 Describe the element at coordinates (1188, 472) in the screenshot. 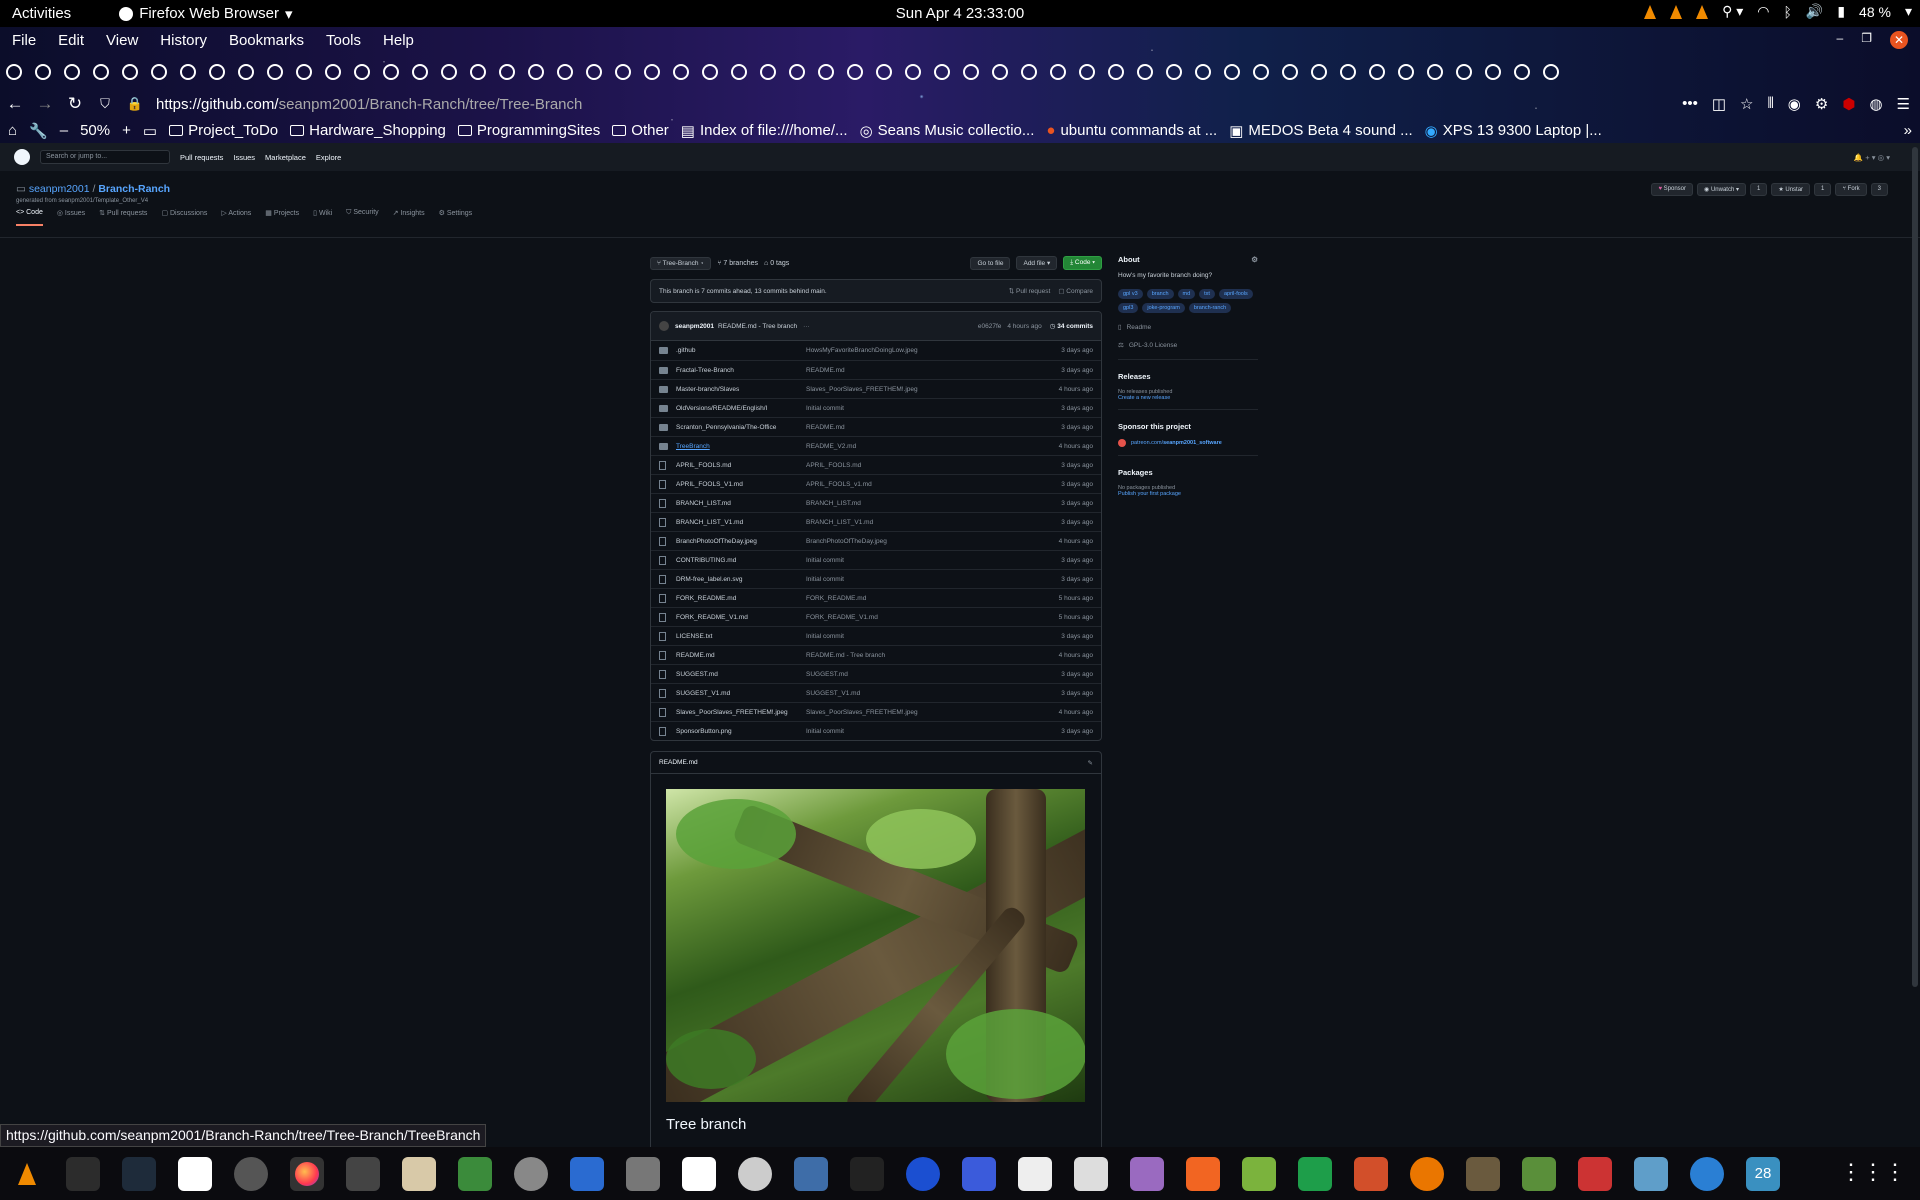

I see `packages-heading: Packages` at that location.